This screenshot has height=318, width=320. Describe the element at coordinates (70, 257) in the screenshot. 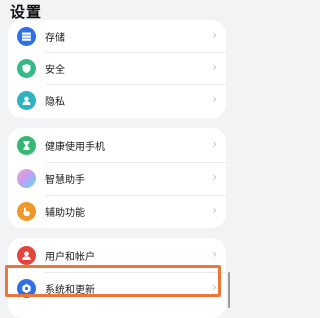

I see `settings-item-label: 用户和帐户` at that location.